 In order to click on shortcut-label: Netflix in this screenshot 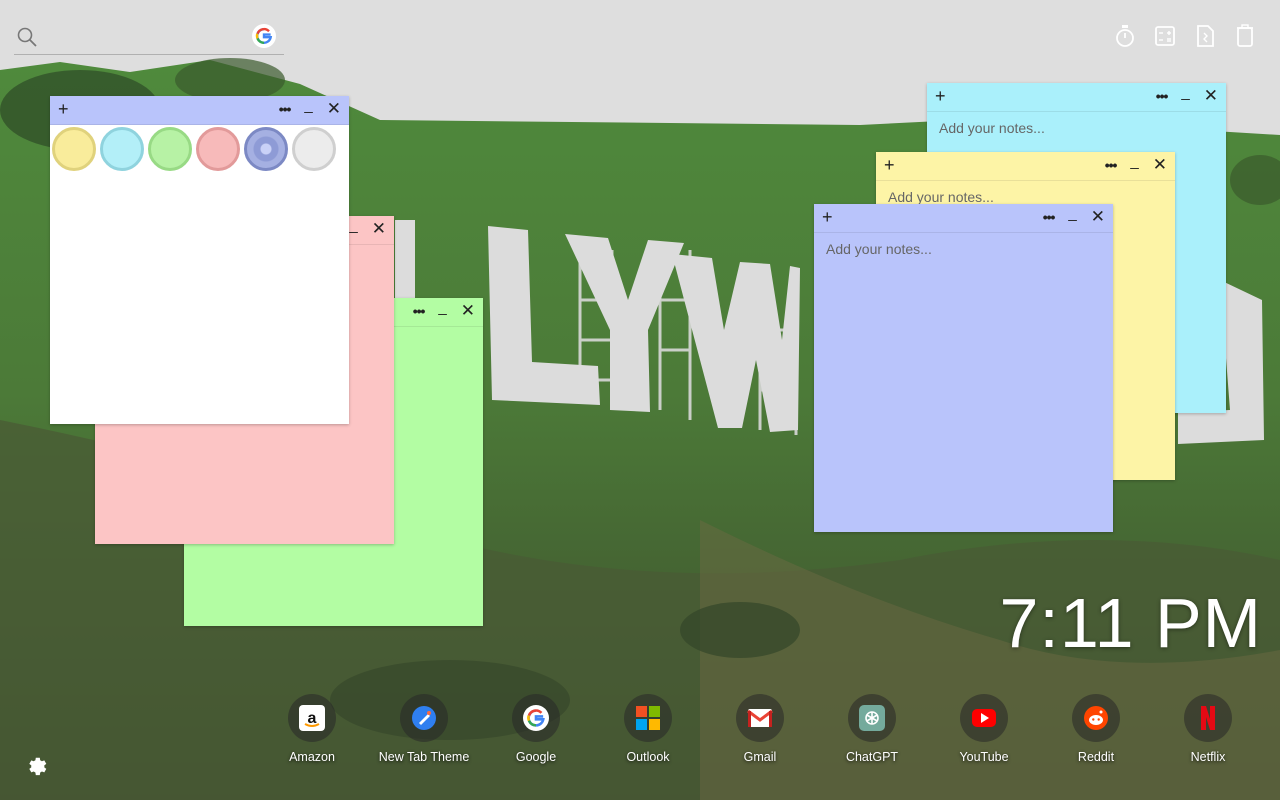, I will do `click(1208, 757)`.